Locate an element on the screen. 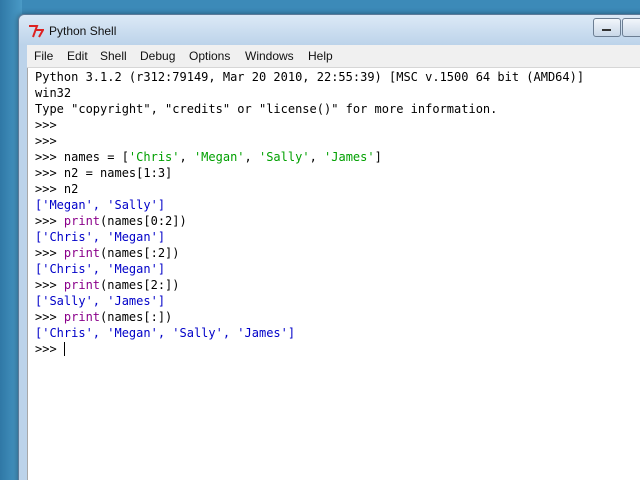 This screenshot has height=480, width=640. shell-line: >>> n2 is located at coordinates (56, 189).